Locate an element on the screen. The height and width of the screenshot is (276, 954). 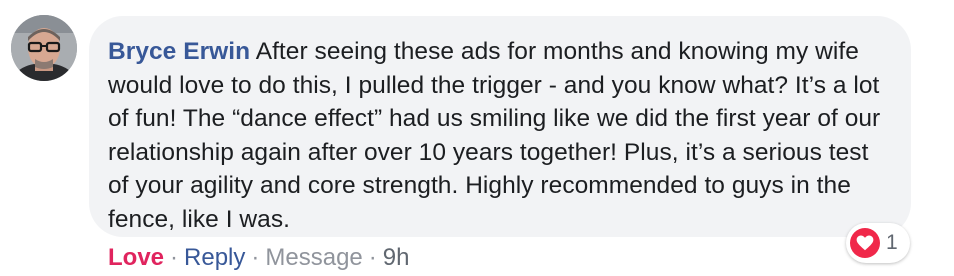
heart-icon is located at coordinates (865, 243).